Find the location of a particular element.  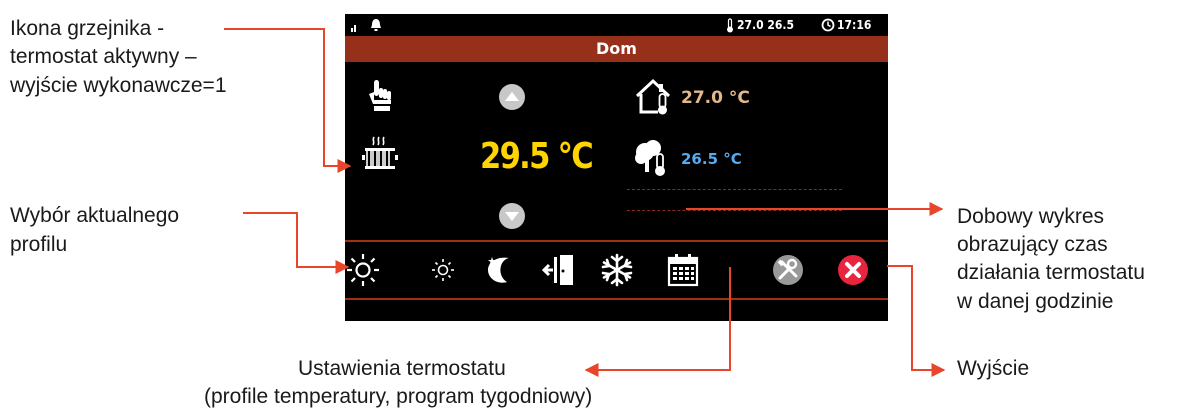

callout-profile is located at coordinates (296, 243).